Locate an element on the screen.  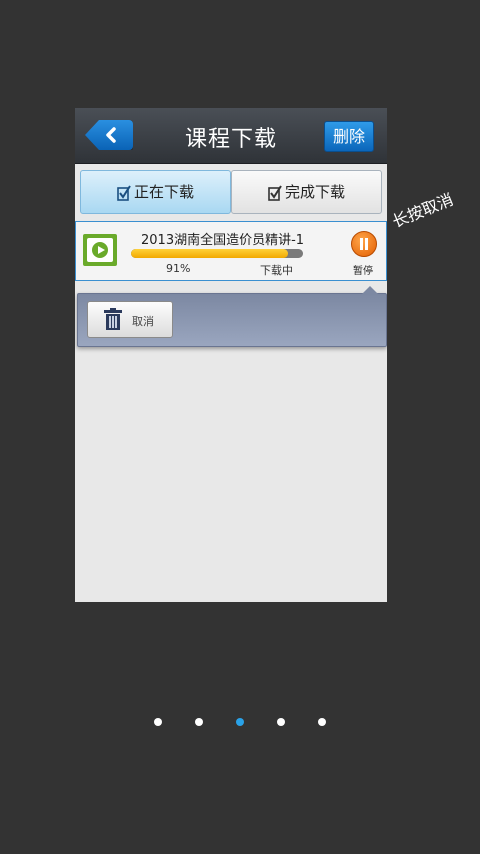
tab-completed: 完成下载 is located at coordinates (306, 192).